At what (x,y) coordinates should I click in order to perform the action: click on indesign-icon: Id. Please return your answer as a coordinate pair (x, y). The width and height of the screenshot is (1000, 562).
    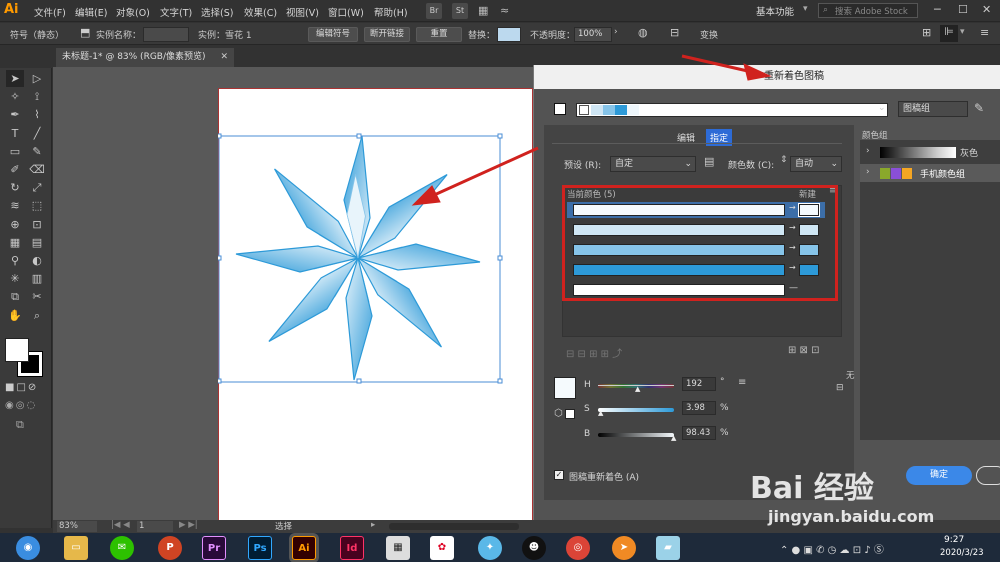
    Looking at the image, I should click on (352, 548).